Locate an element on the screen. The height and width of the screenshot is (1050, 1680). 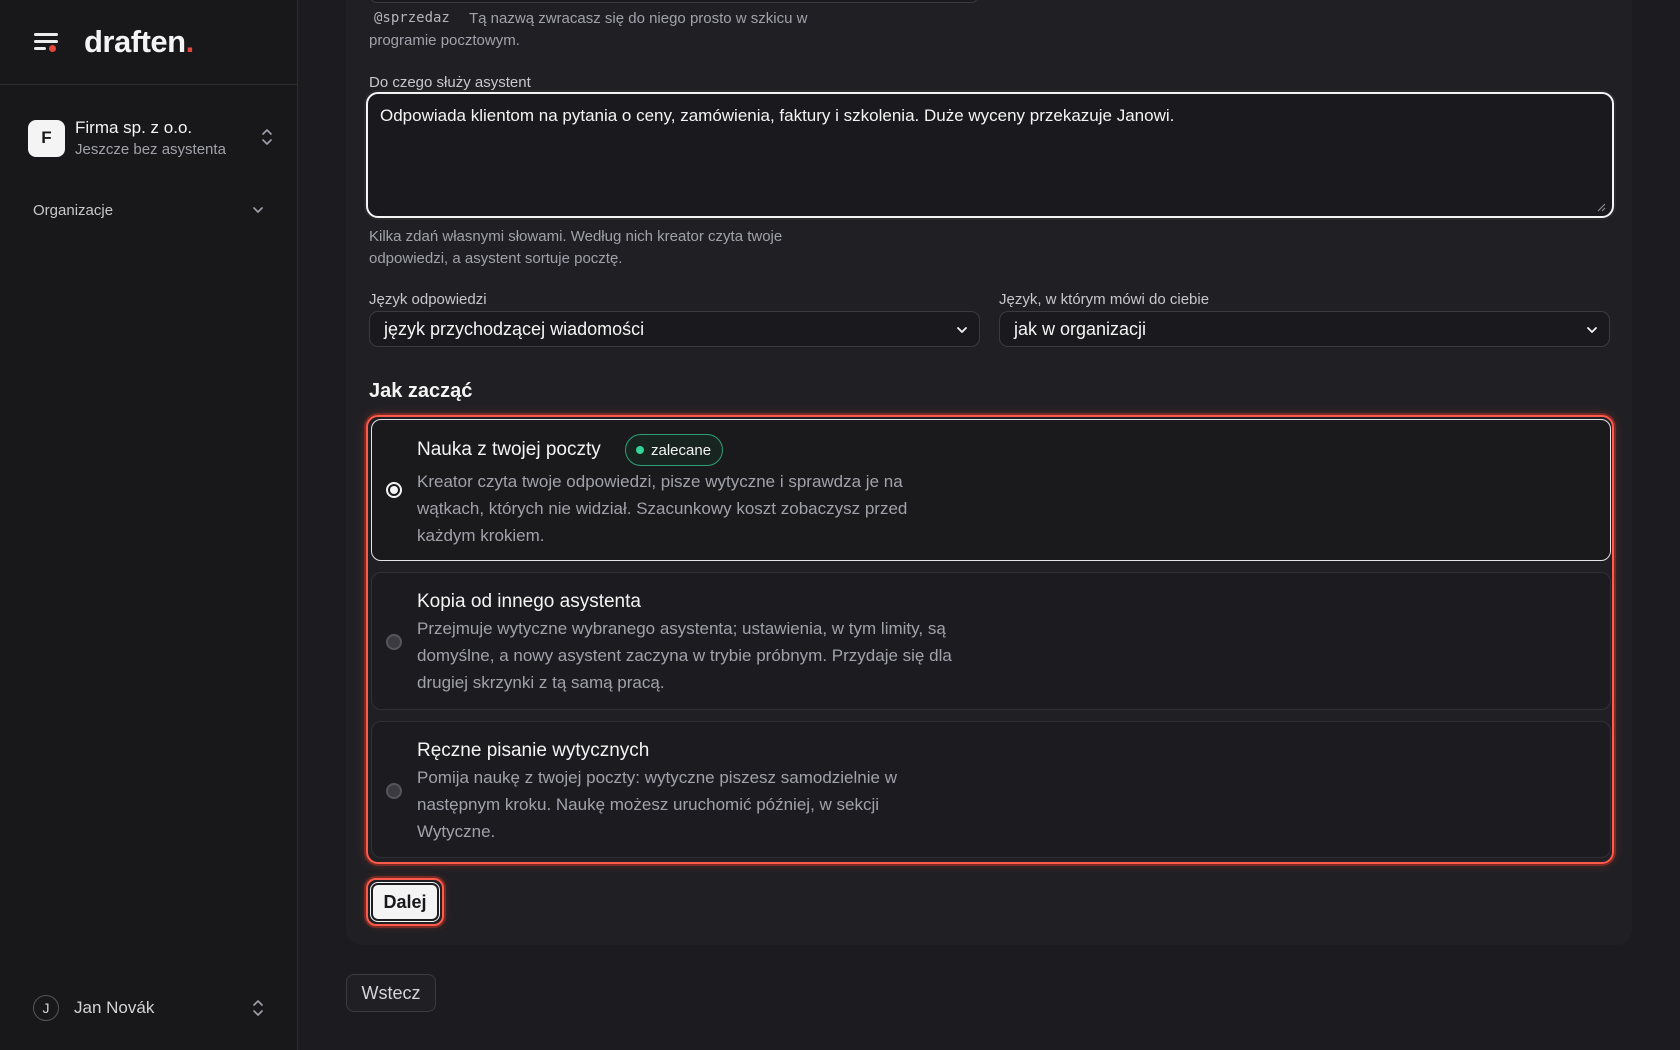
sidebar-header: draften. is located at coordinates (148, 42).